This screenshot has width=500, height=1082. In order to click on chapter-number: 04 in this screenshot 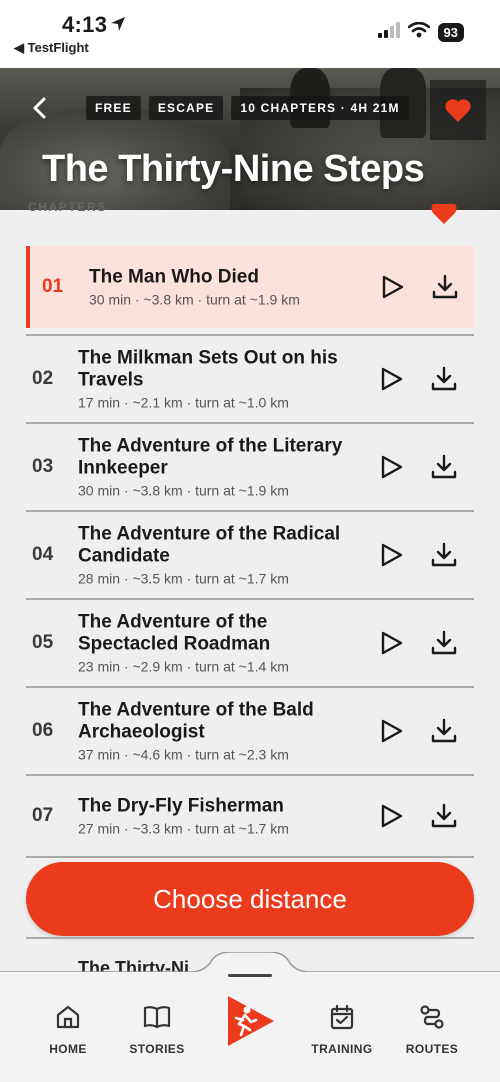, I will do `click(43, 554)`.